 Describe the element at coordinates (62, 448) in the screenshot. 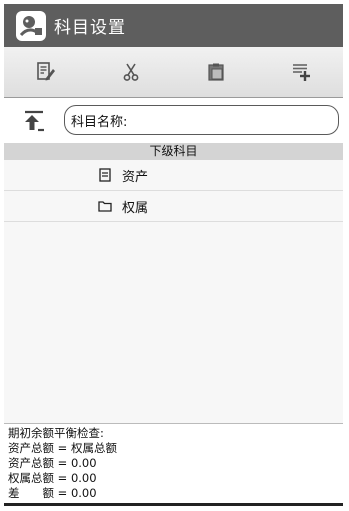

I see `summary-rule: 资产总额 = 权属总额` at that location.